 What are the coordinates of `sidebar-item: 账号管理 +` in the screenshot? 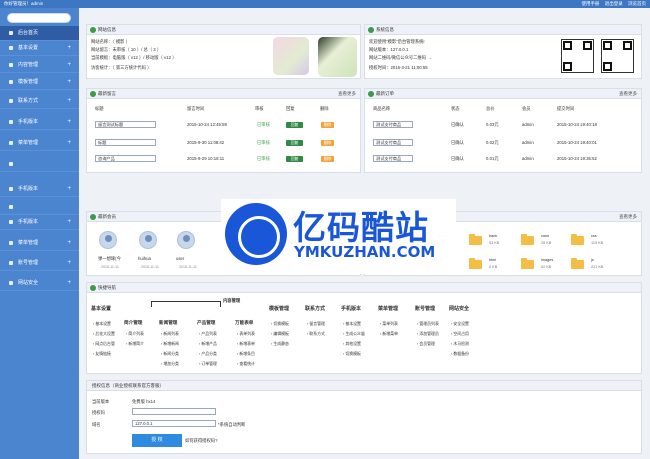 It's located at (39, 263).